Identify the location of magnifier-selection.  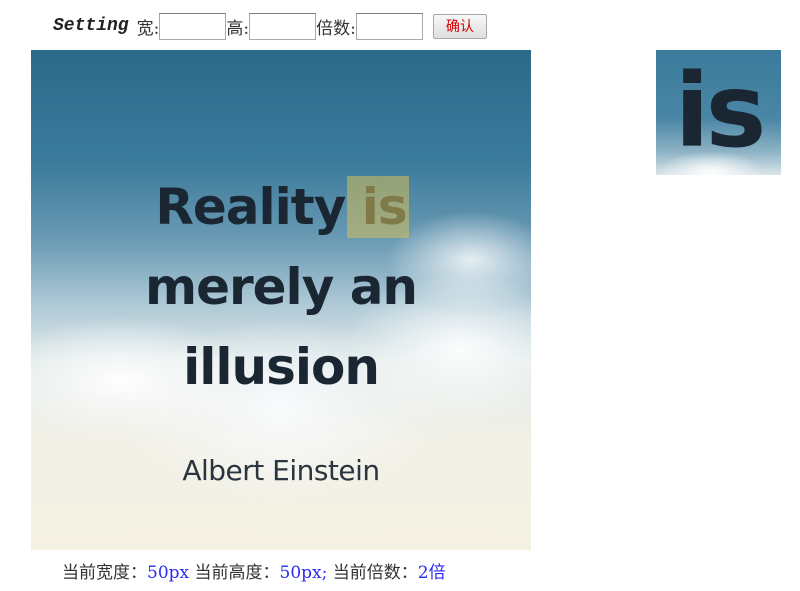
(378, 207).